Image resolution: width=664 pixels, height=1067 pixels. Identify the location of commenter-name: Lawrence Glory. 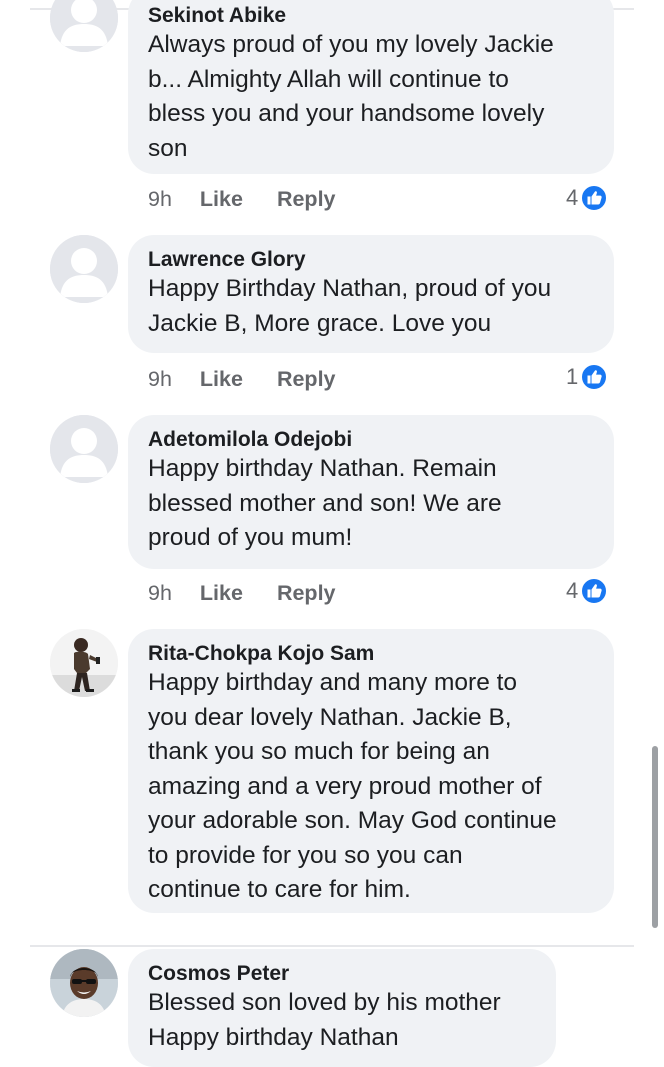
(371, 260).